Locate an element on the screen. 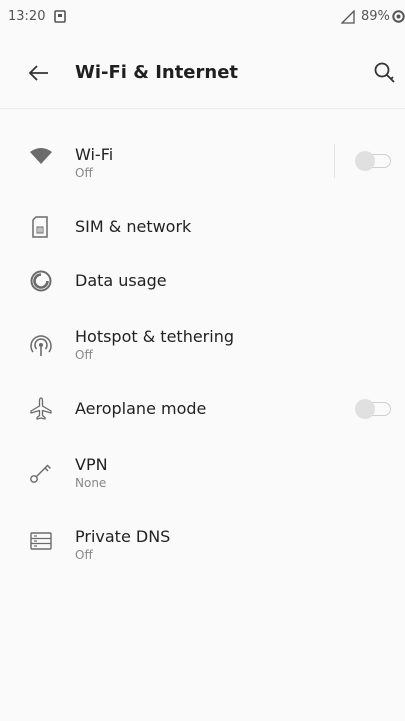 The width and height of the screenshot is (405, 721). wifi-icon is located at coordinates (41, 156).